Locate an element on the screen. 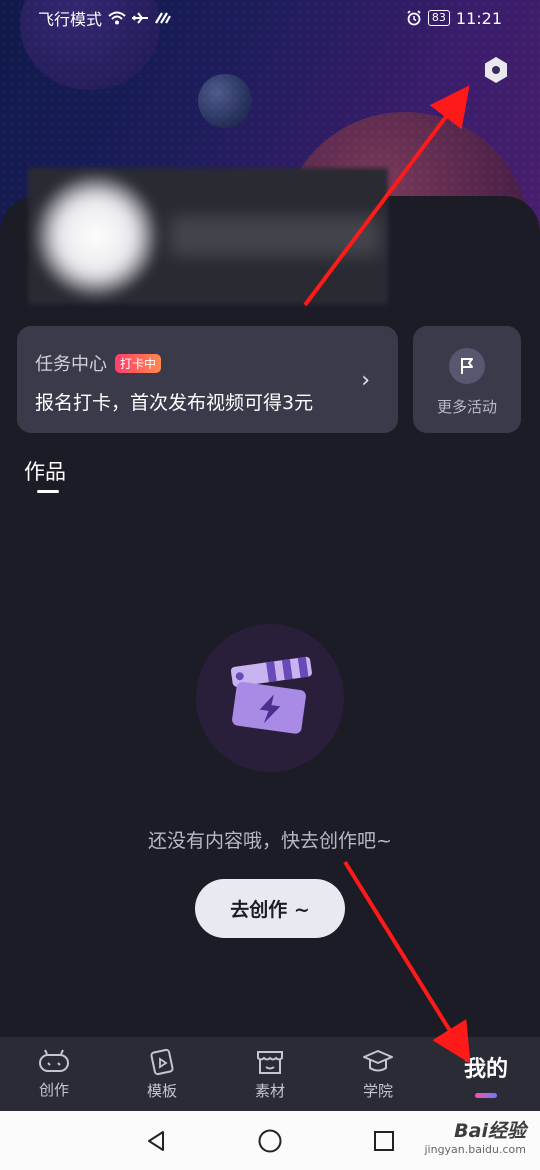  bottom-navigation: 创作 模板 素材 学院 我的 is located at coordinates (270, 1074).